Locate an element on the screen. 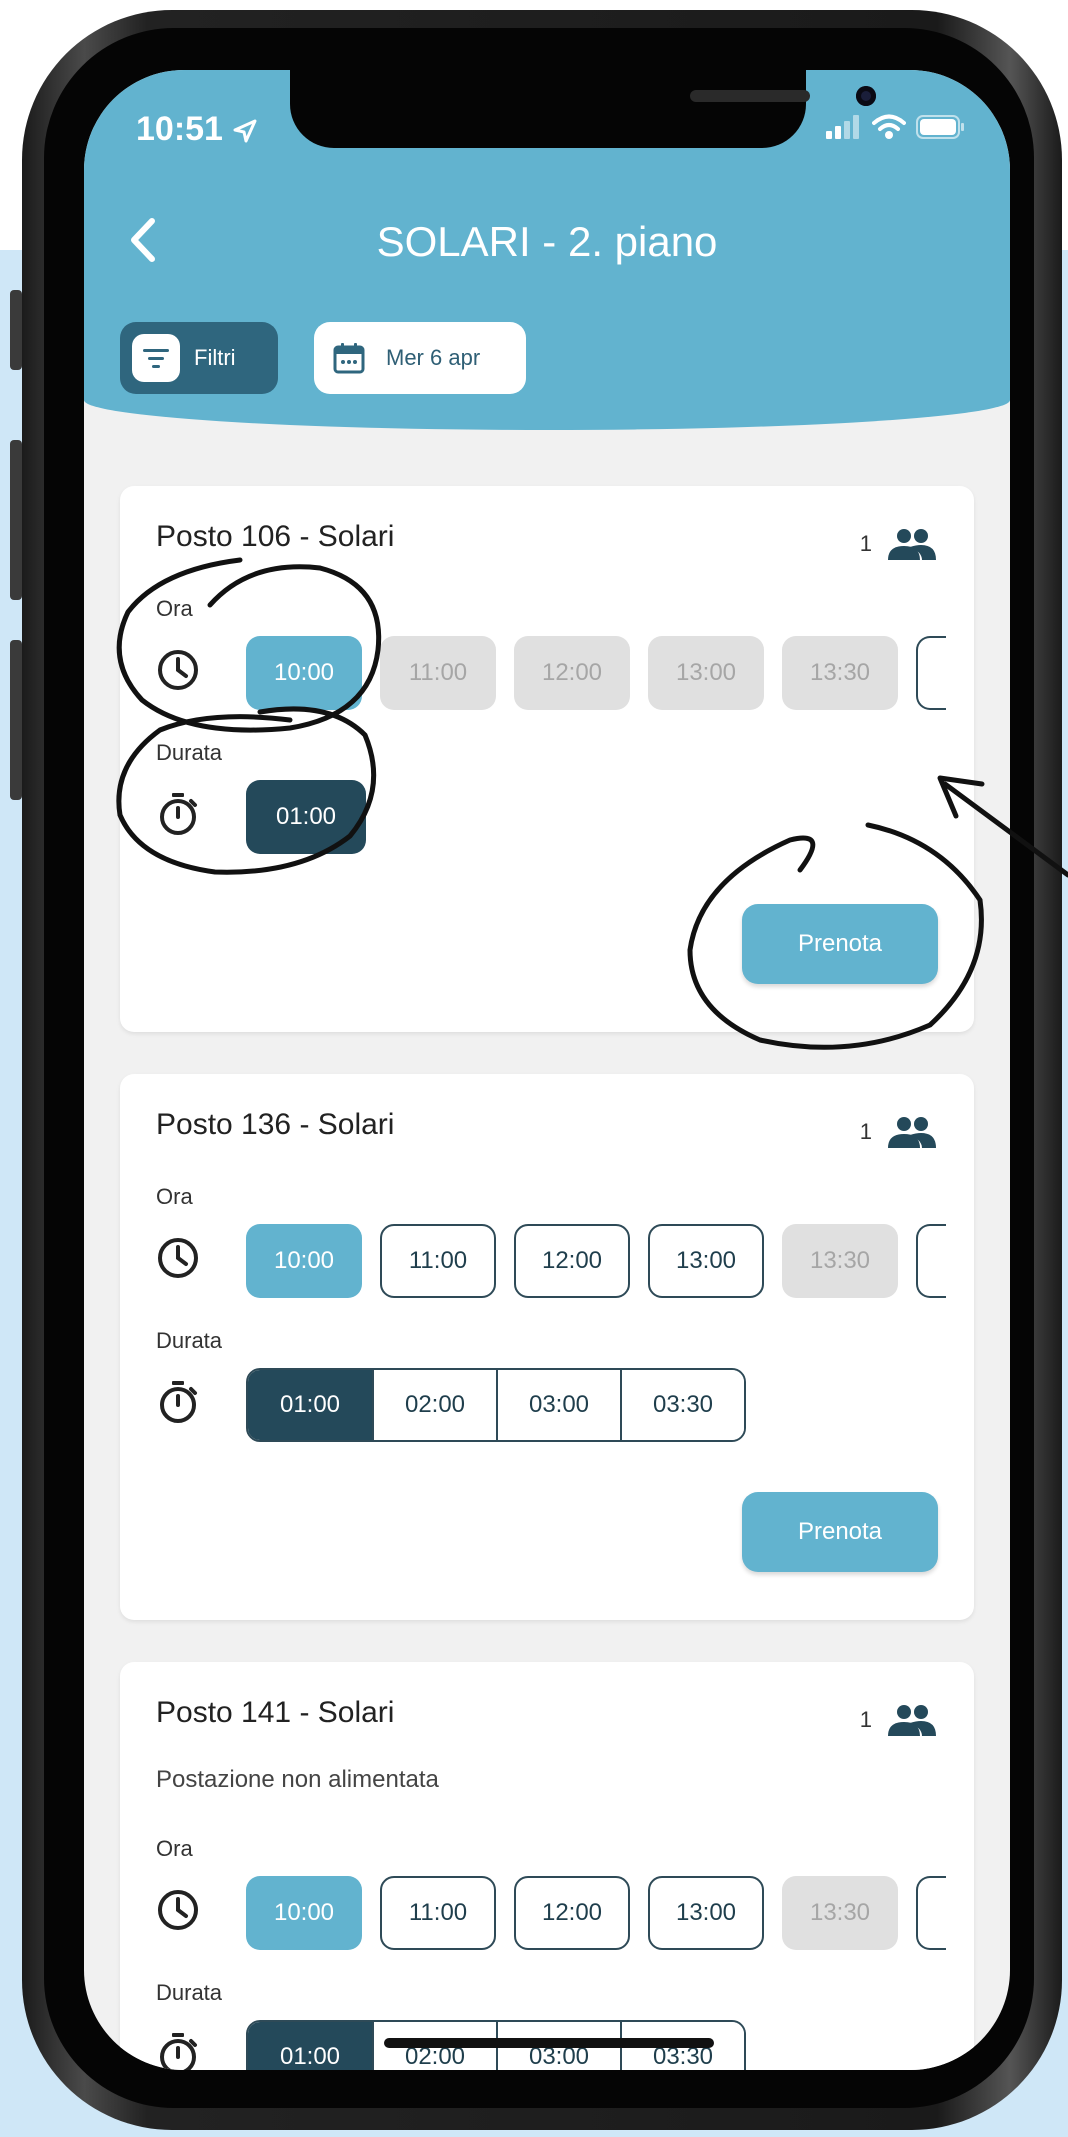 The height and width of the screenshot is (2137, 1068). status-icons is located at coordinates (896, 127).